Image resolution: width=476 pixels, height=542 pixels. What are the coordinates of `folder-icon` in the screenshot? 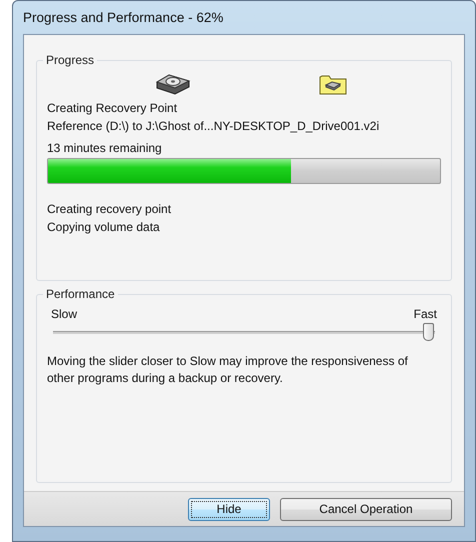 It's located at (333, 84).